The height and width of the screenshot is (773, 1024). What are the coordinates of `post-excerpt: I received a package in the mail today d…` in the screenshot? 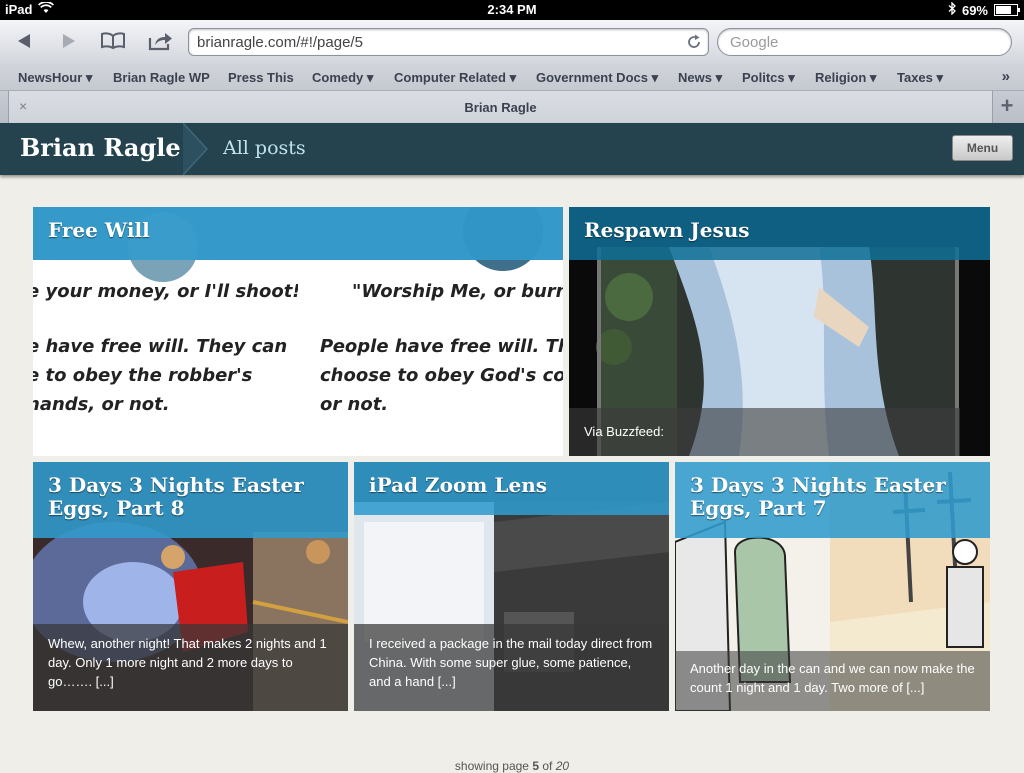 It's located at (511, 667).